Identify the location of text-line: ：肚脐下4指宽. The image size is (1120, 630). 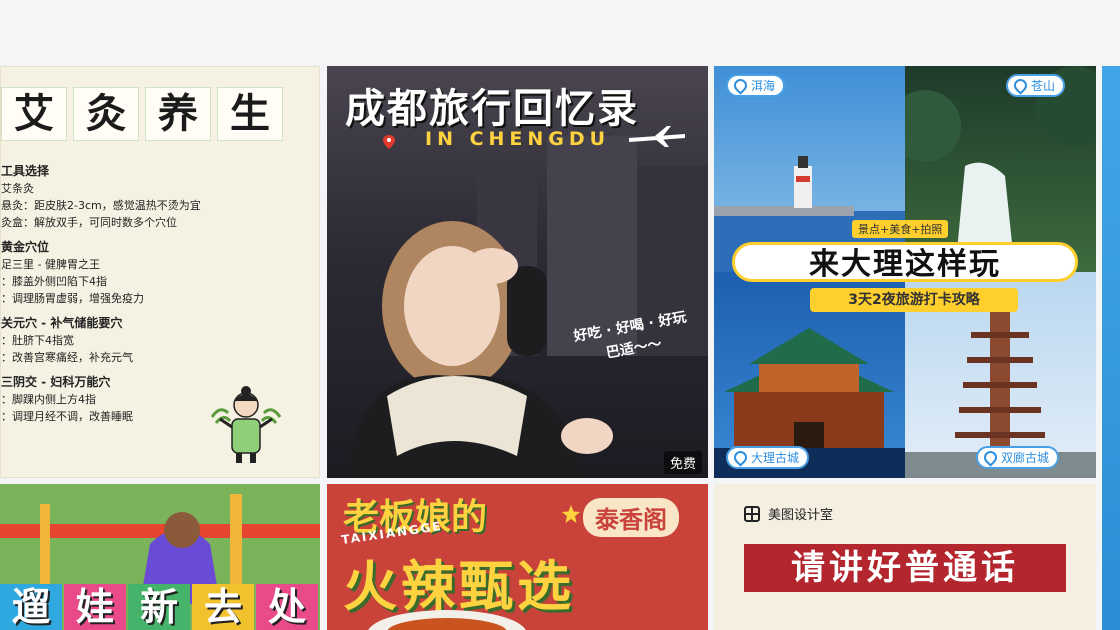
(37, 340).